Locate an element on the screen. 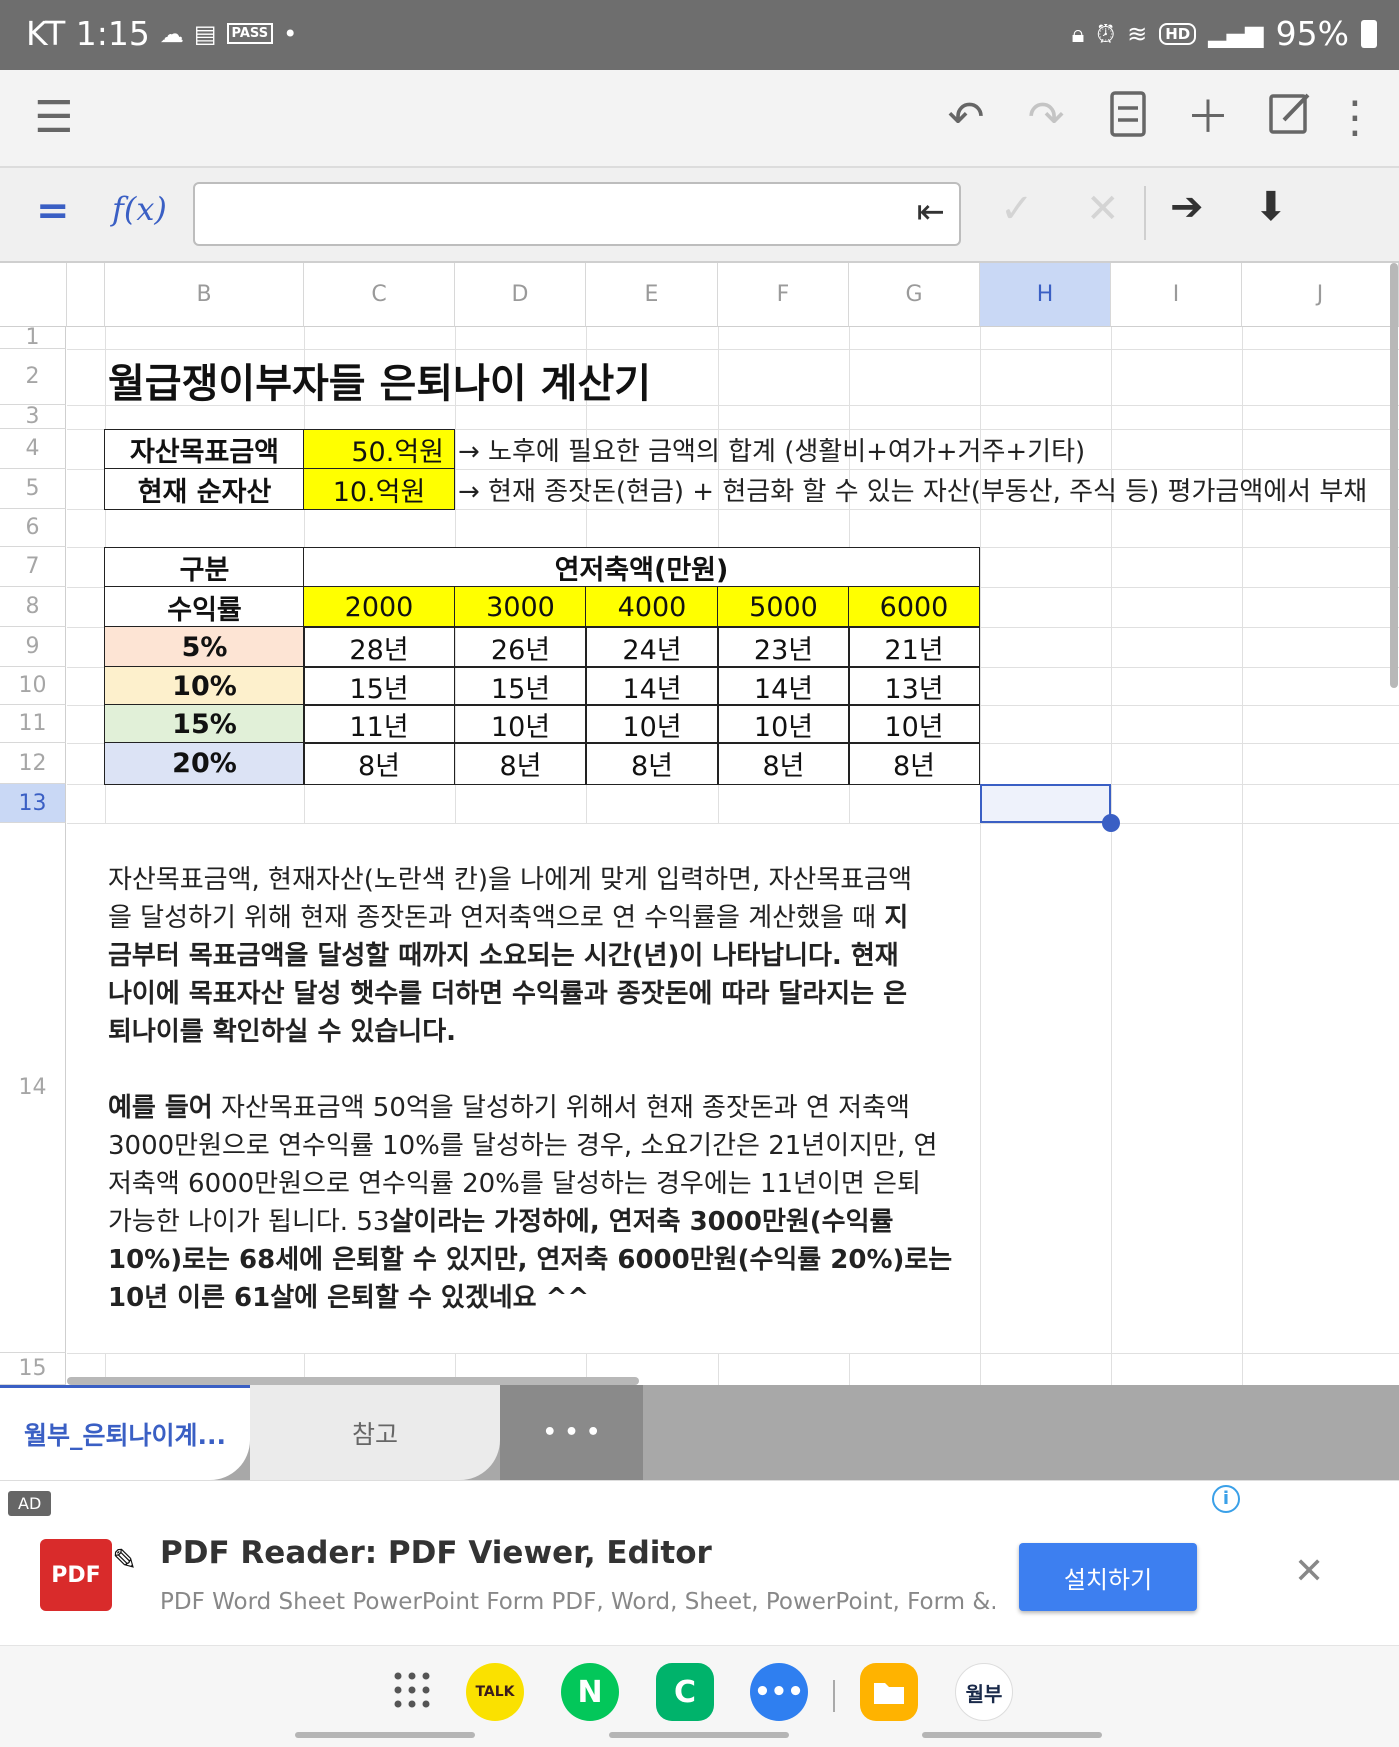 Image resolution: width=1399 pixels, height=1747 pixels. column-header-j: J is located at coordinates (1320, 295).